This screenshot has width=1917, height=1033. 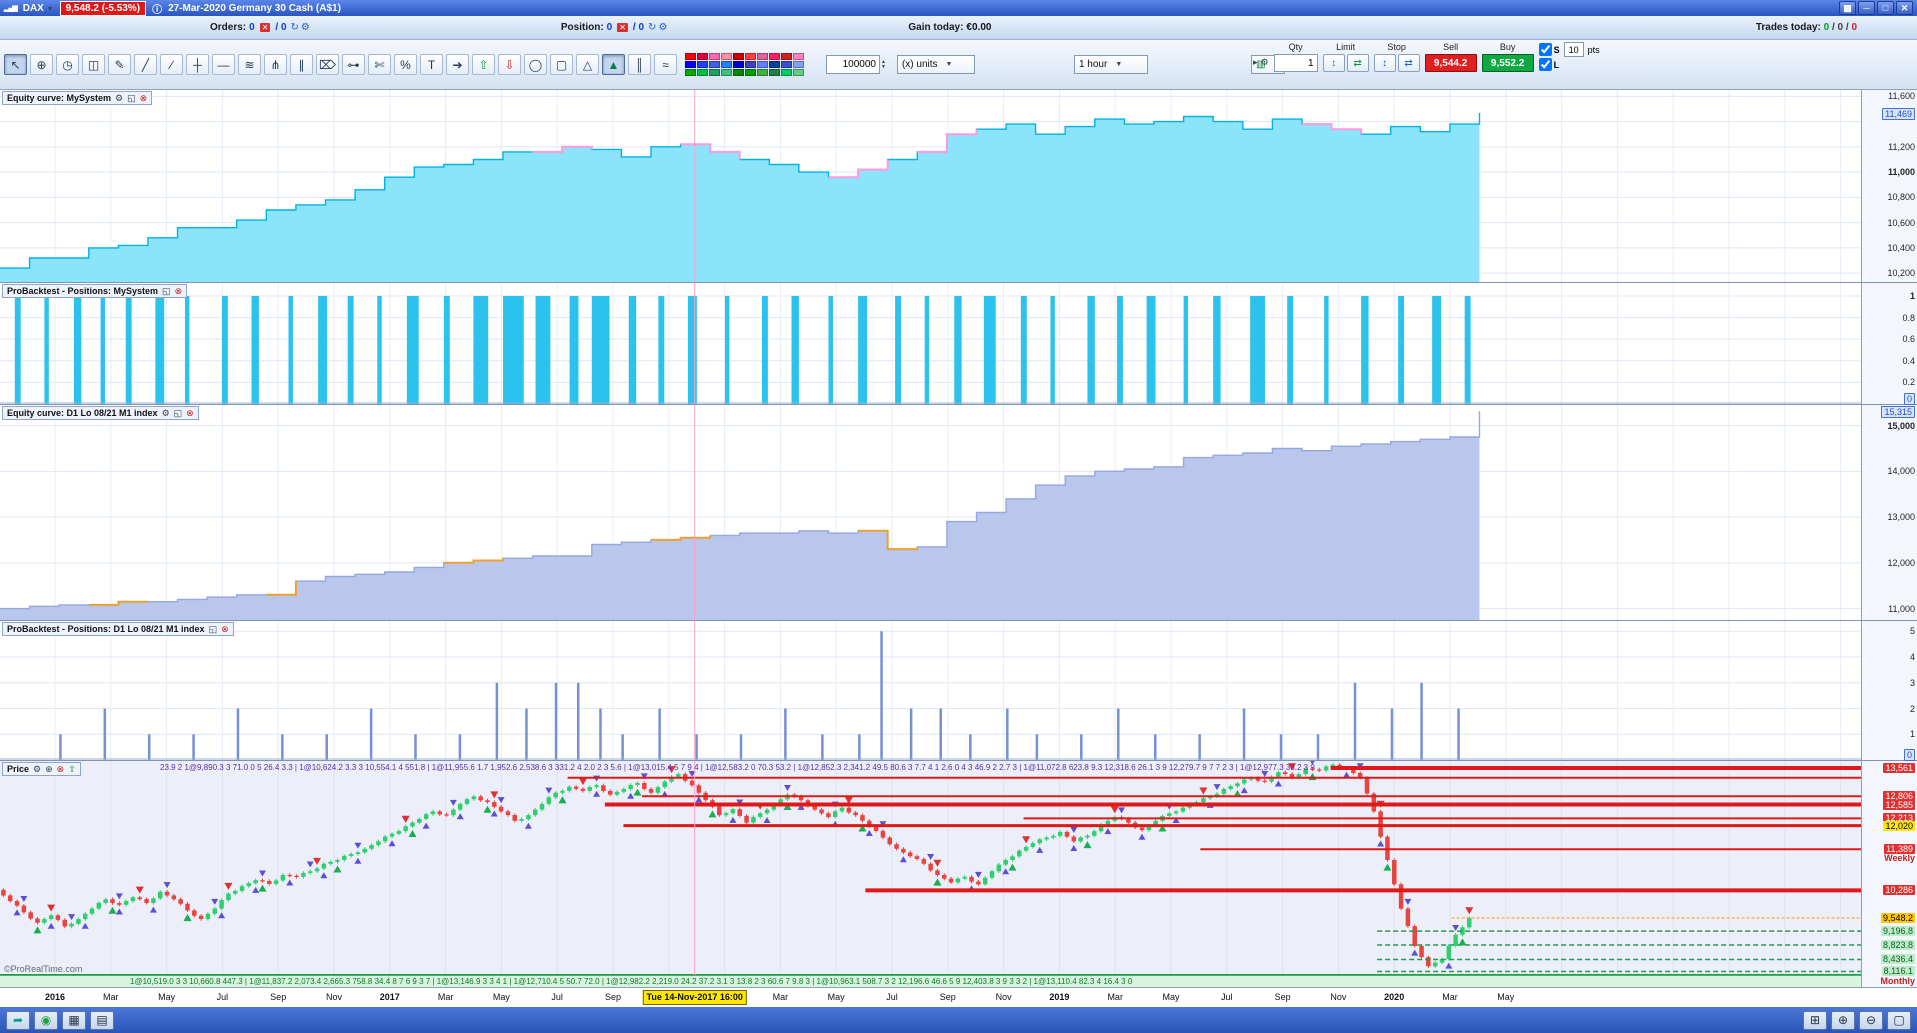 What do you see at coordinates (1889, 691) in the screenshot?
I see `positions-d1-axis: 5 4 3 2 1 0` at bounding box center [1889, 691].